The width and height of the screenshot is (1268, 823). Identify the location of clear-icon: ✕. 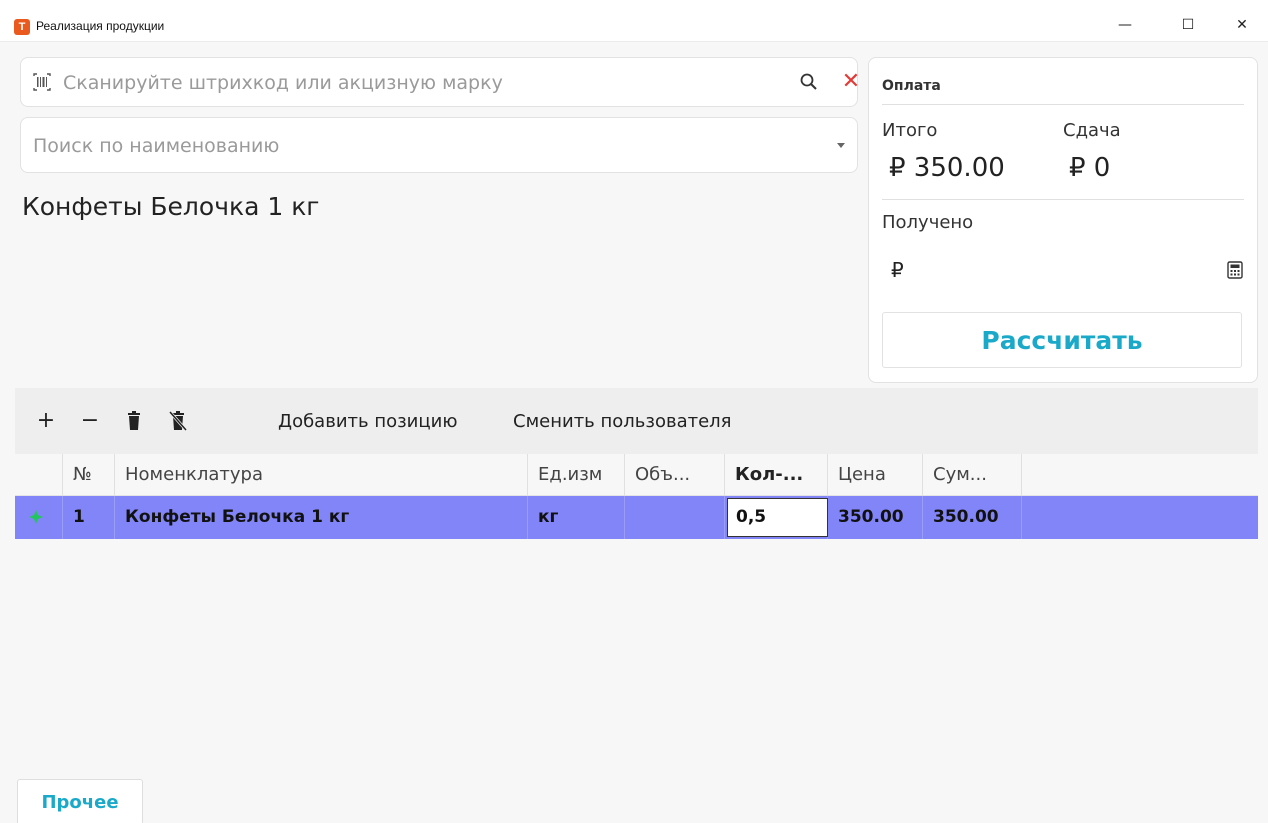
(851, 82).